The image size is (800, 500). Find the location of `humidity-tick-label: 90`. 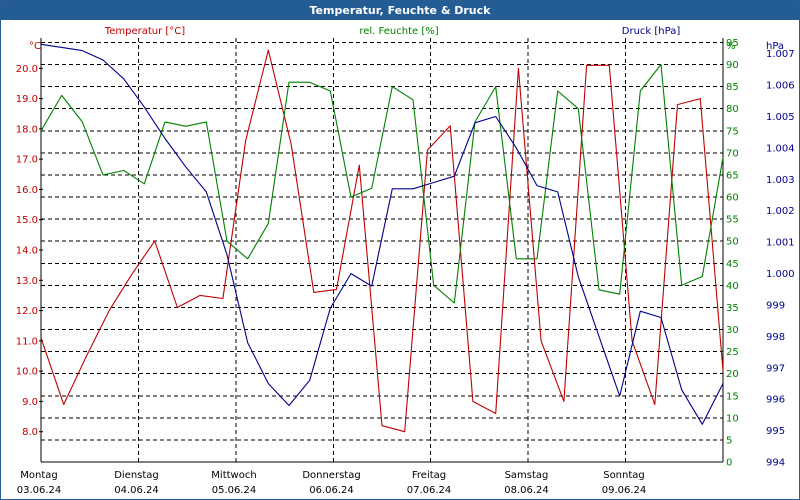

humidity-tick-label: 90 is located at coordinates (732, 65).